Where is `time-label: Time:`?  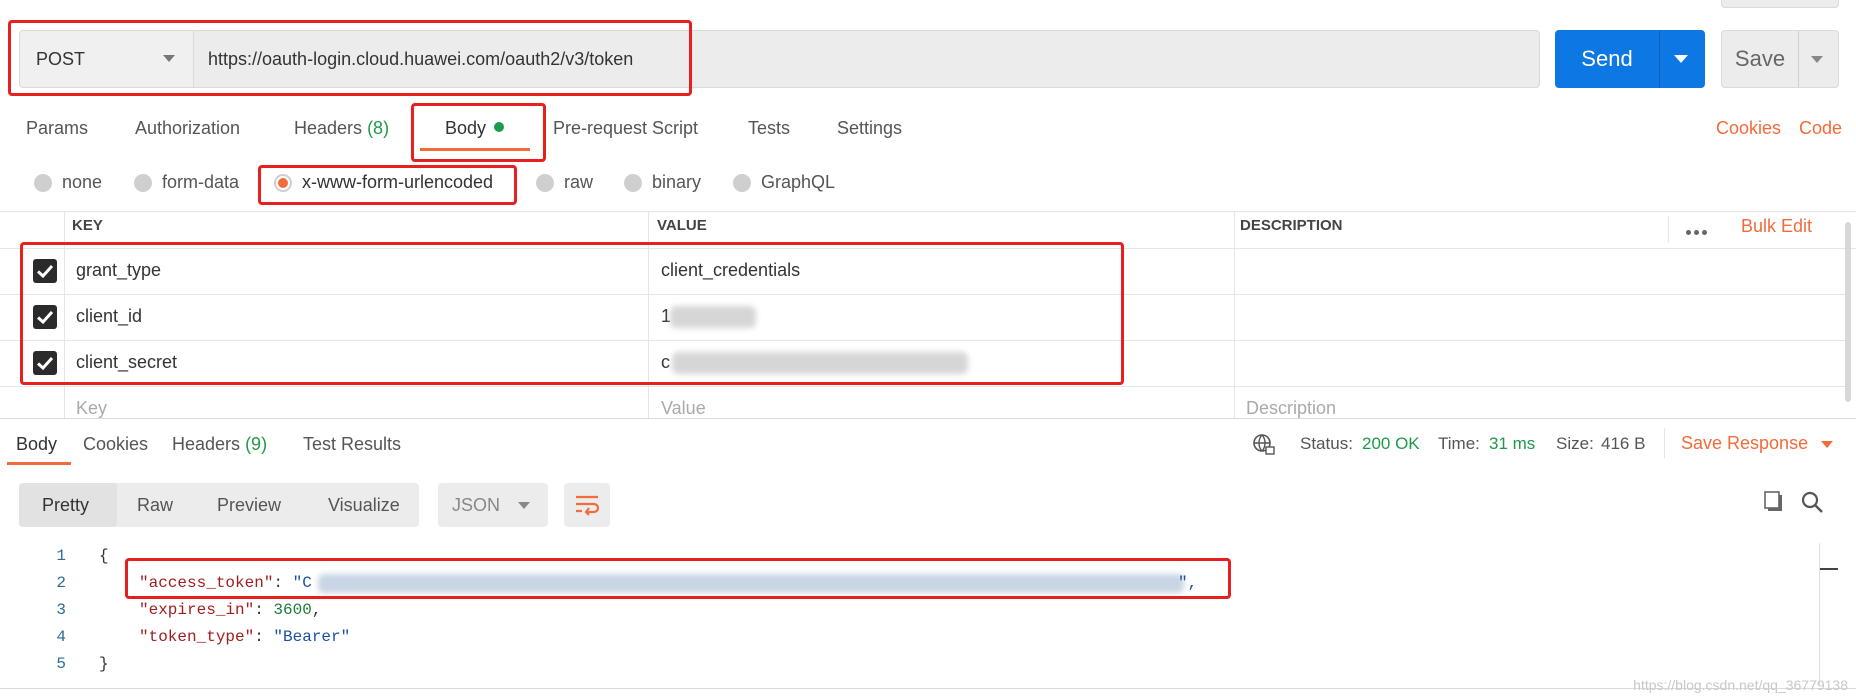
time-label: Time: is located at coordinates (1459, 443).